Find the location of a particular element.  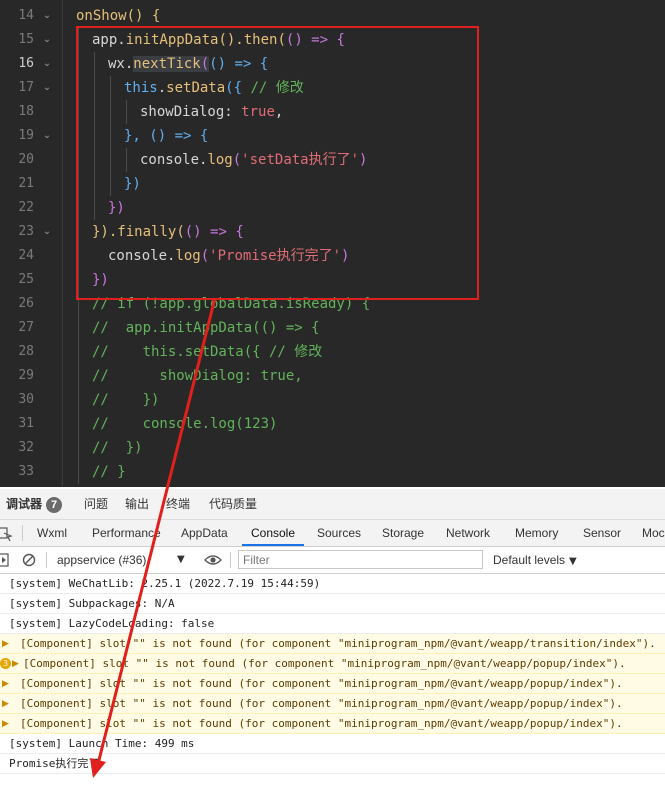

tab-problems: 问题 is located at coordinates (96, 504).